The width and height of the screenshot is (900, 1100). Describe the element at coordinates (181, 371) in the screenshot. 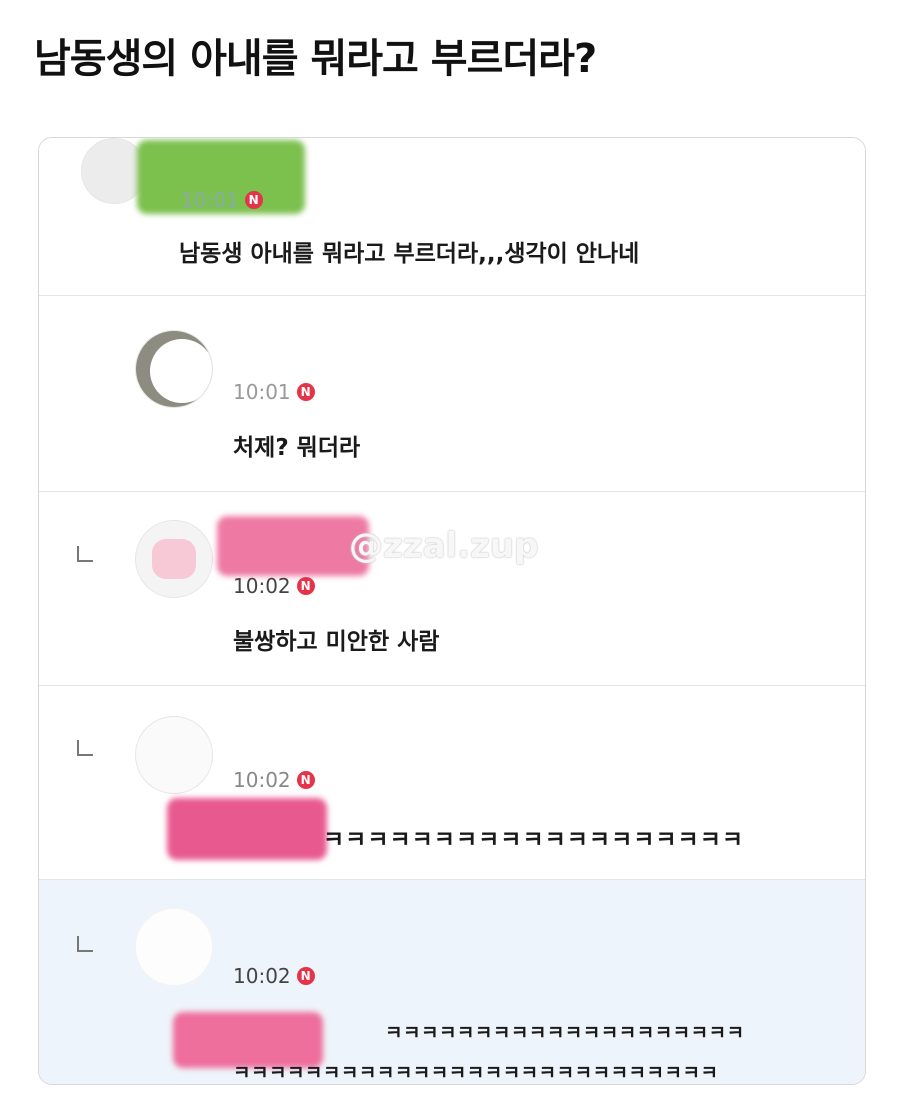

I see `moon-shape` at that location.